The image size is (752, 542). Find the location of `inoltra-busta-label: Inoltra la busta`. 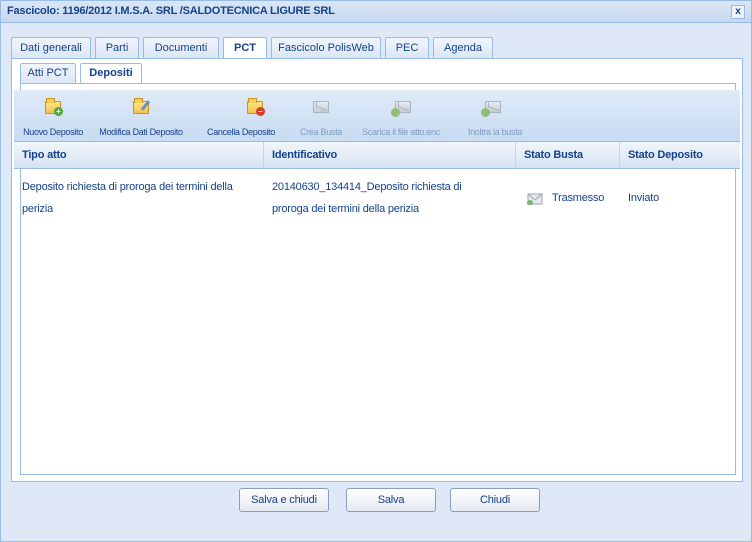

inoltra-busta-label: Inoltra la busta is located at coordinates (495, 132).